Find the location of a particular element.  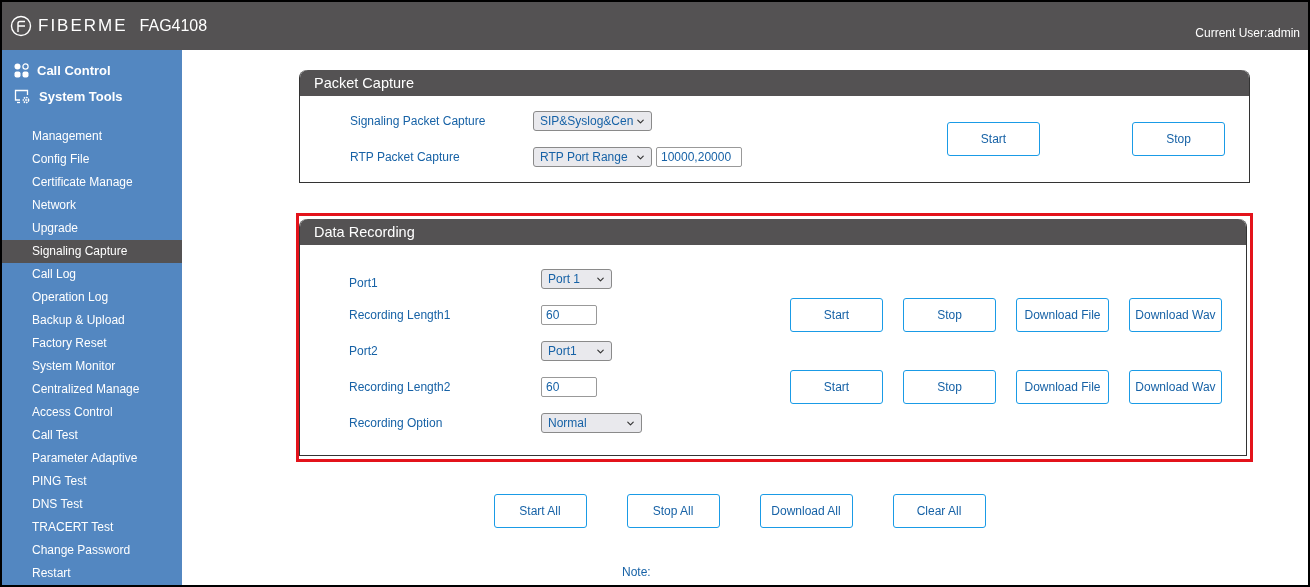

dropdown: Normal is located at coordinates (591, 423).